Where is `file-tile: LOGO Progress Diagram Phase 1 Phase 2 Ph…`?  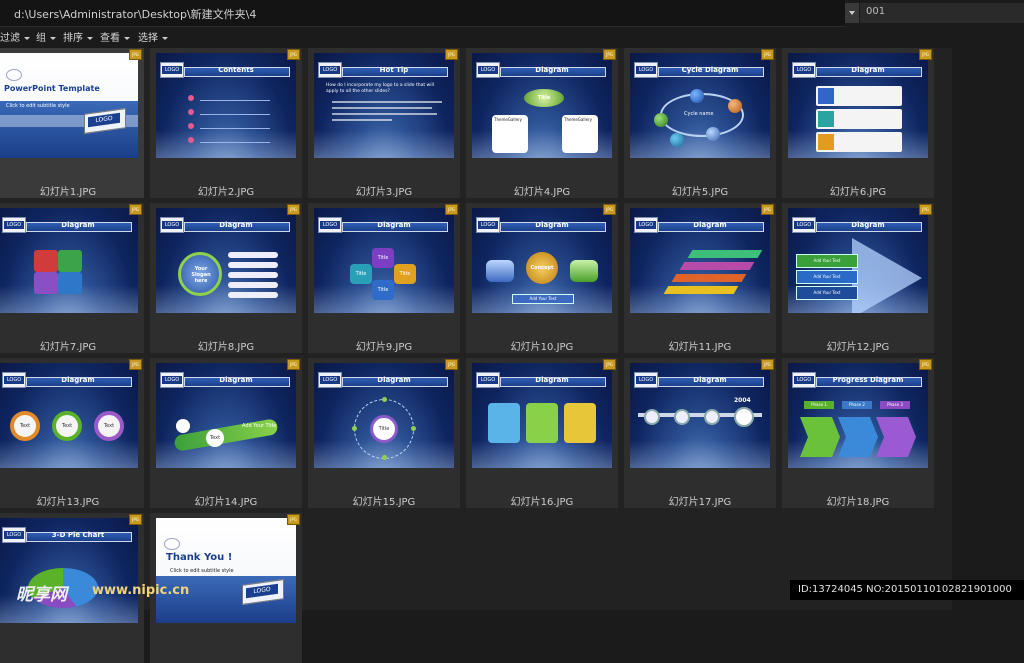
file-tile: LOGO Progress Diagram Phase 1 Phase 2 Ph… is located at coordinates (858, 433).